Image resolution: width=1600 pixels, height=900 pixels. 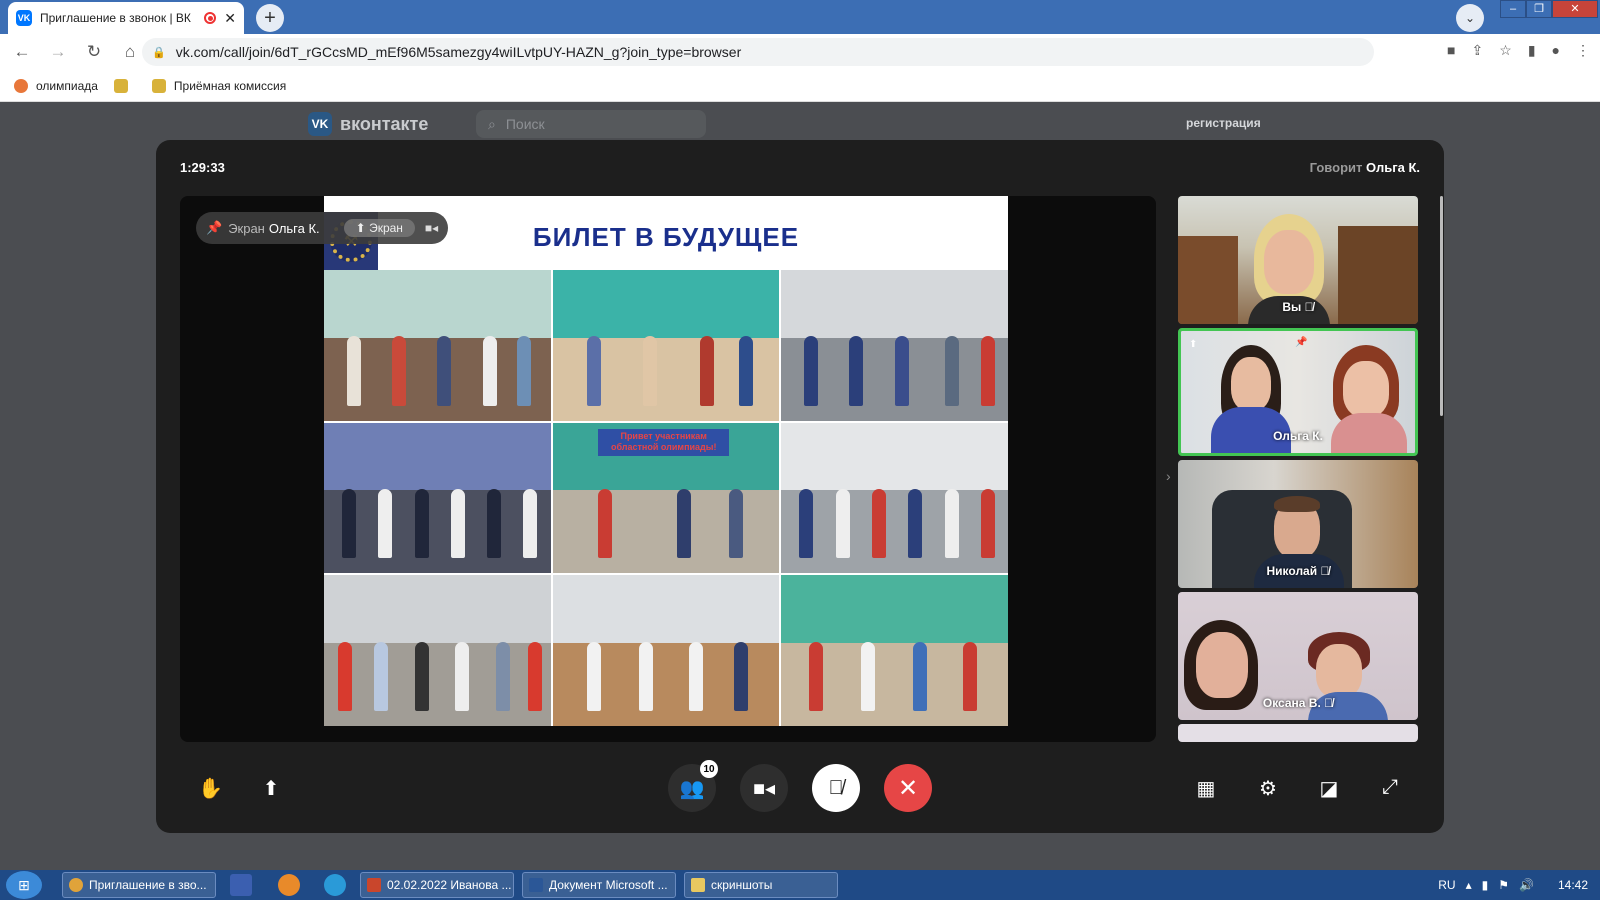 I want to click on clock: 14:42, so click(x=1573, y=885).